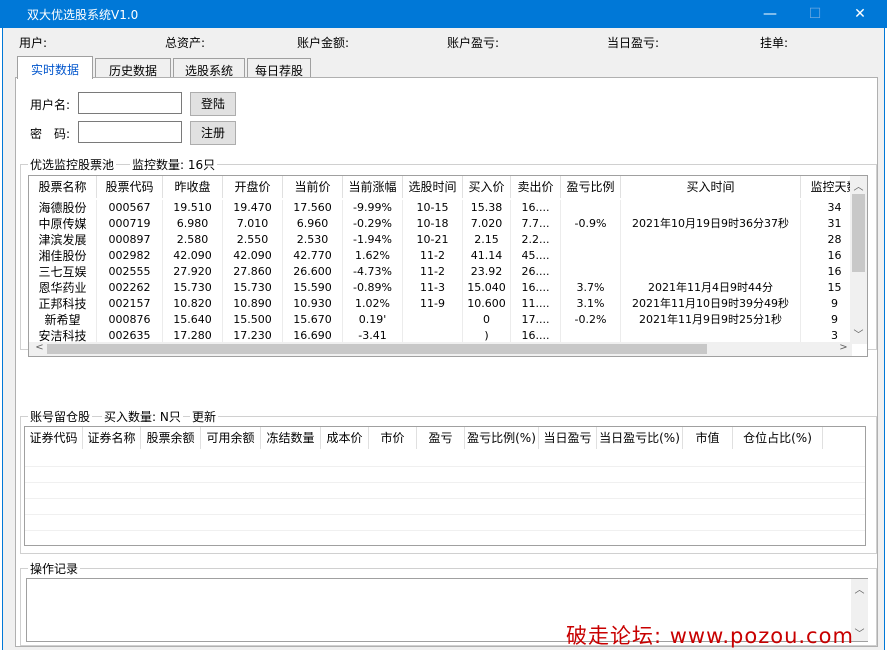  I want to click on table-cell: 26.600, so click(313, 272).